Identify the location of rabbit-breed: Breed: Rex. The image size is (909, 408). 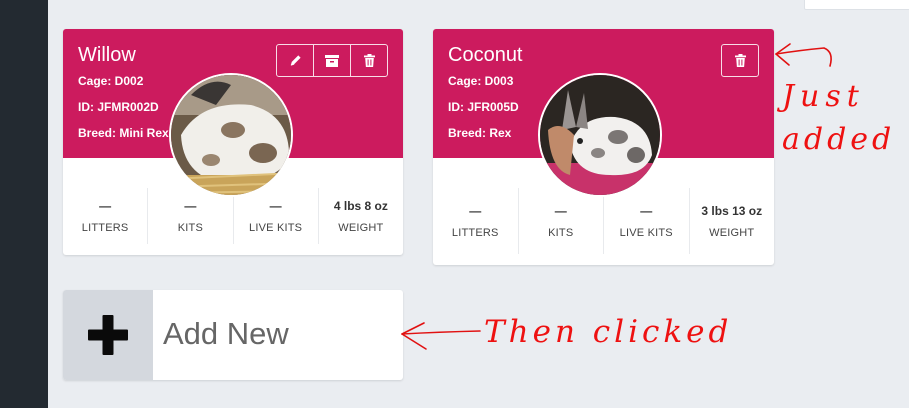
(480, 133).